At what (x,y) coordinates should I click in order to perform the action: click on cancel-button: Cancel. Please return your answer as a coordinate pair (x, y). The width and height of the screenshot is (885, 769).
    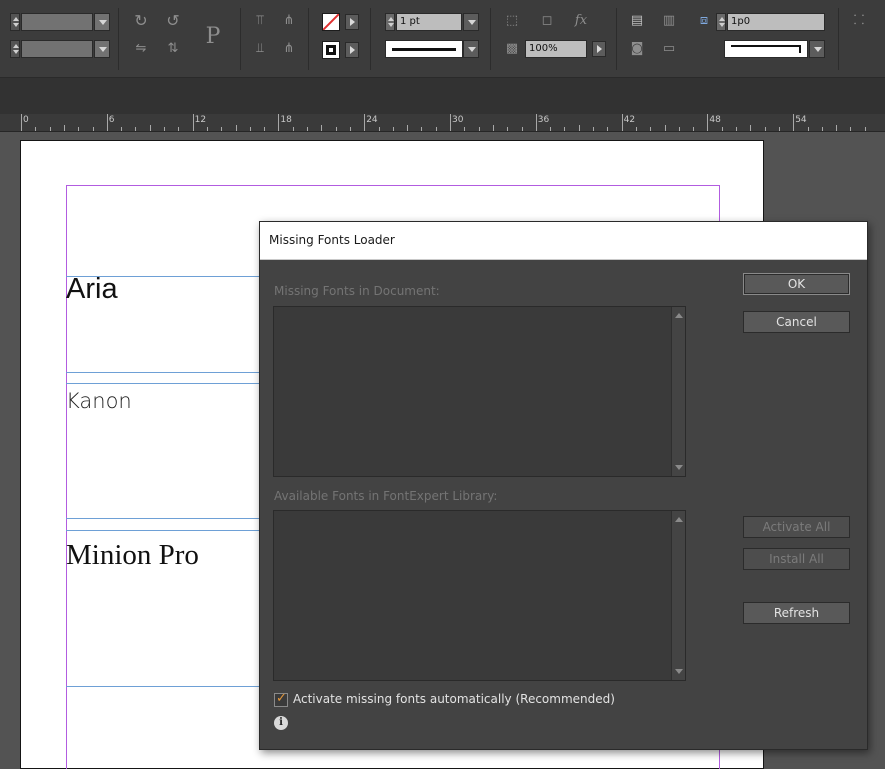
    Looking at the image, I should click on (796, 322).